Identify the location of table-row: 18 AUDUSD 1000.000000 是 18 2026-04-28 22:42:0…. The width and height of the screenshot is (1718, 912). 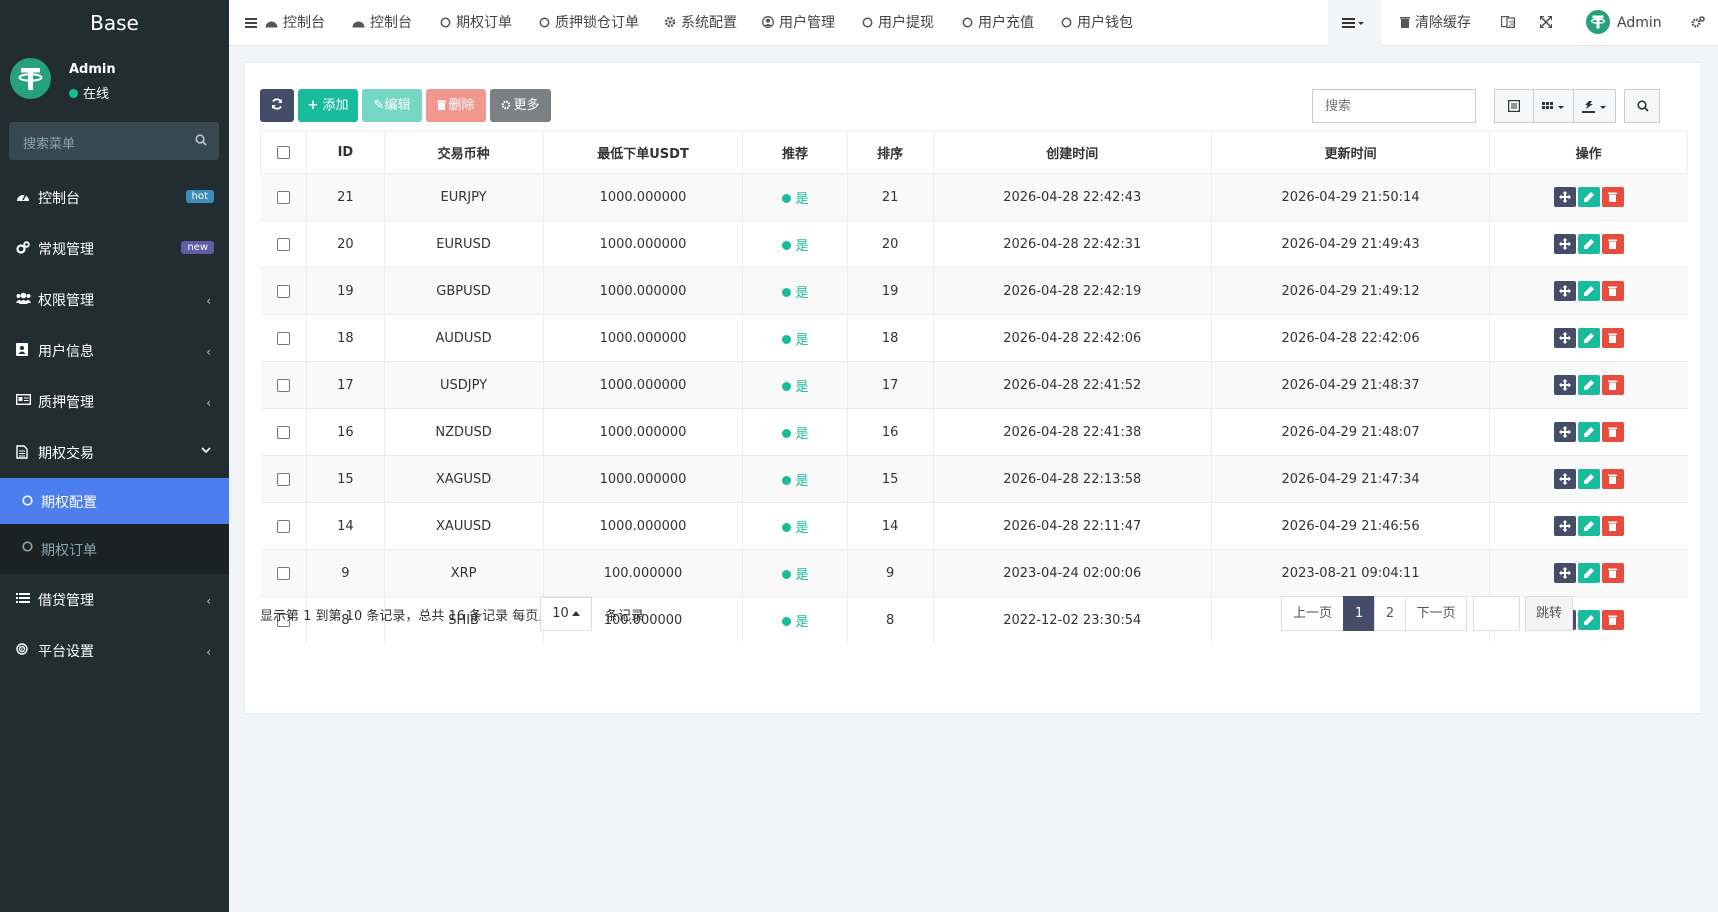
(974, 338).